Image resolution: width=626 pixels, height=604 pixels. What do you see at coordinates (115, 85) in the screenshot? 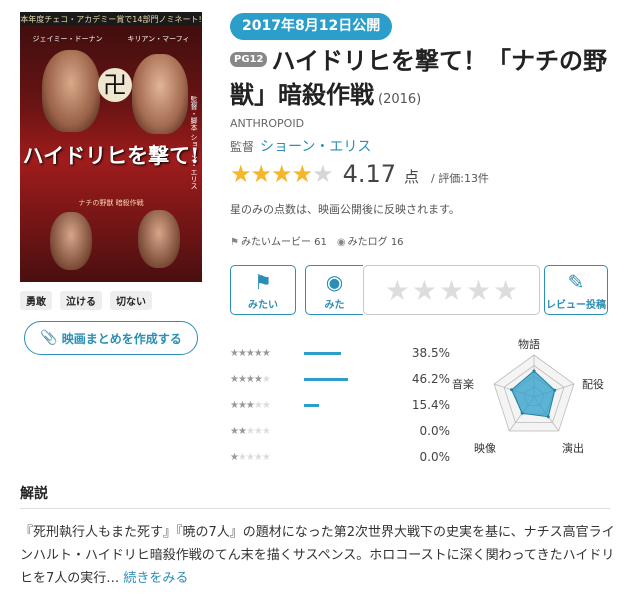
I see `poster-emblem-icon: 卍` at bounding box center [115, 85].